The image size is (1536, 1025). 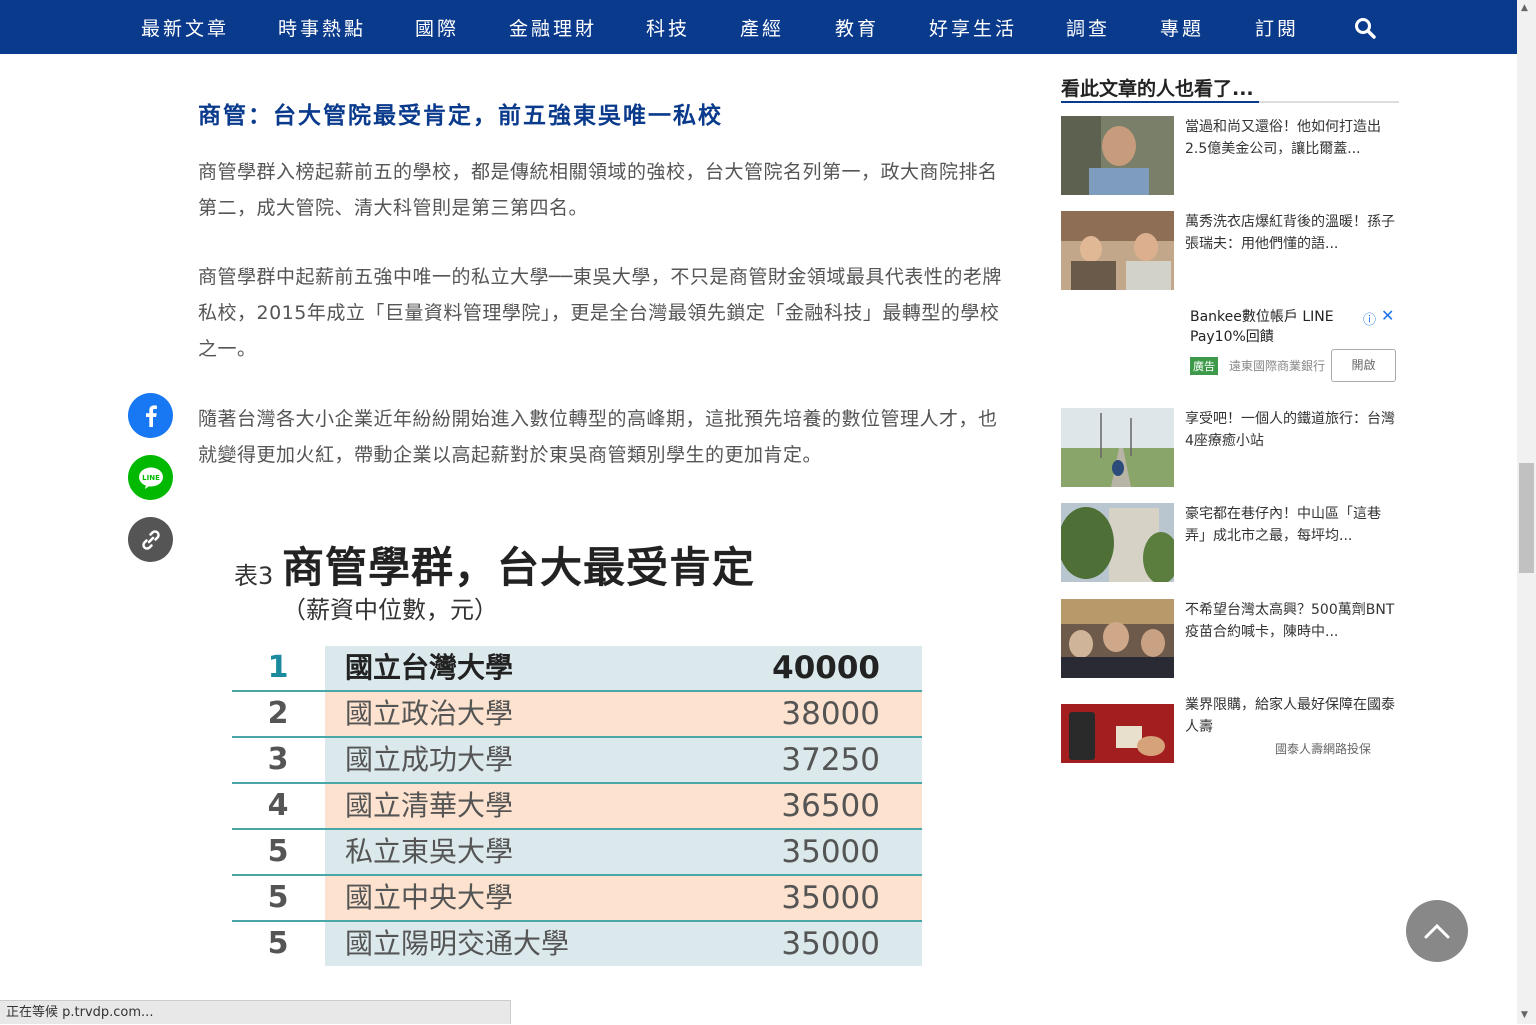 What do you see at coordinates (1182, 27) in the screenshot?
I see `nav-item-topics: 專題` at bounding box center [1182, 27].